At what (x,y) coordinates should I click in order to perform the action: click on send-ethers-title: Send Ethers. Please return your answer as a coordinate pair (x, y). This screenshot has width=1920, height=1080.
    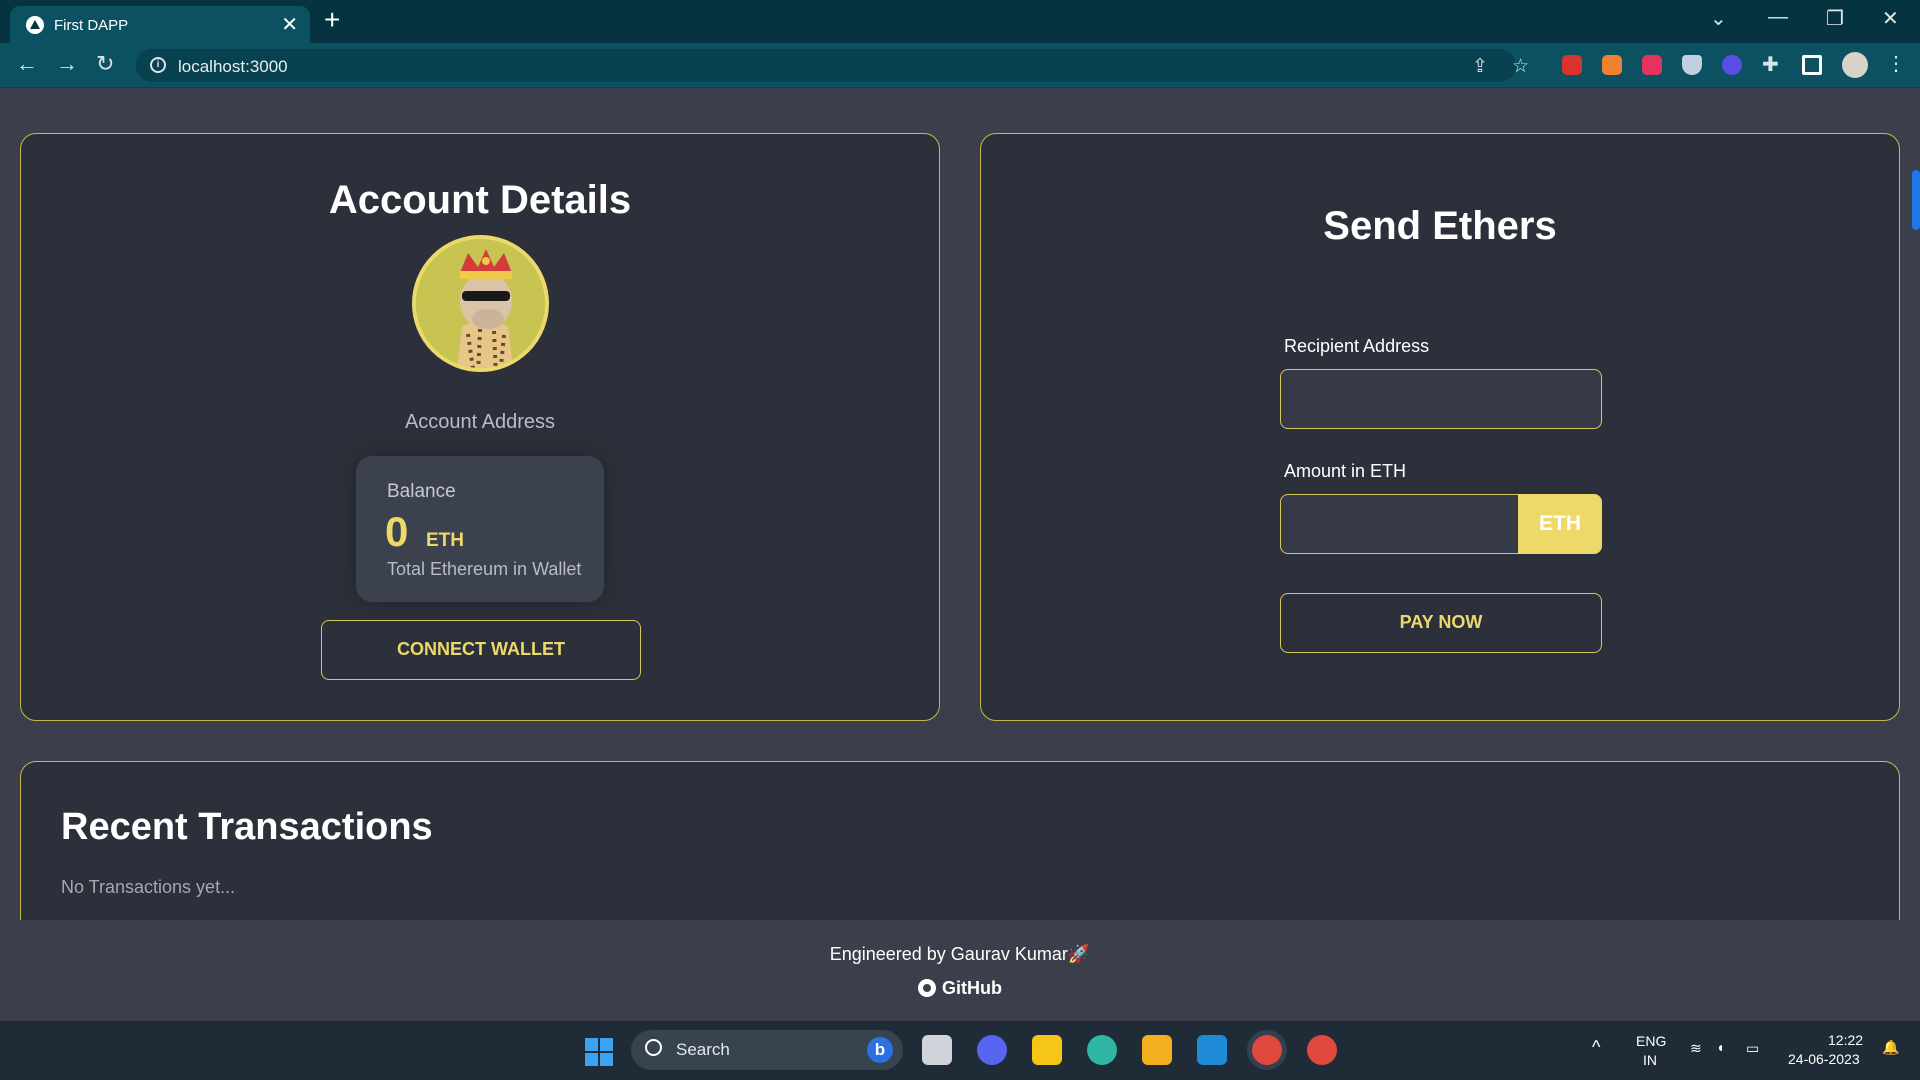
    Looking at the image, I should click on (1440, 226).